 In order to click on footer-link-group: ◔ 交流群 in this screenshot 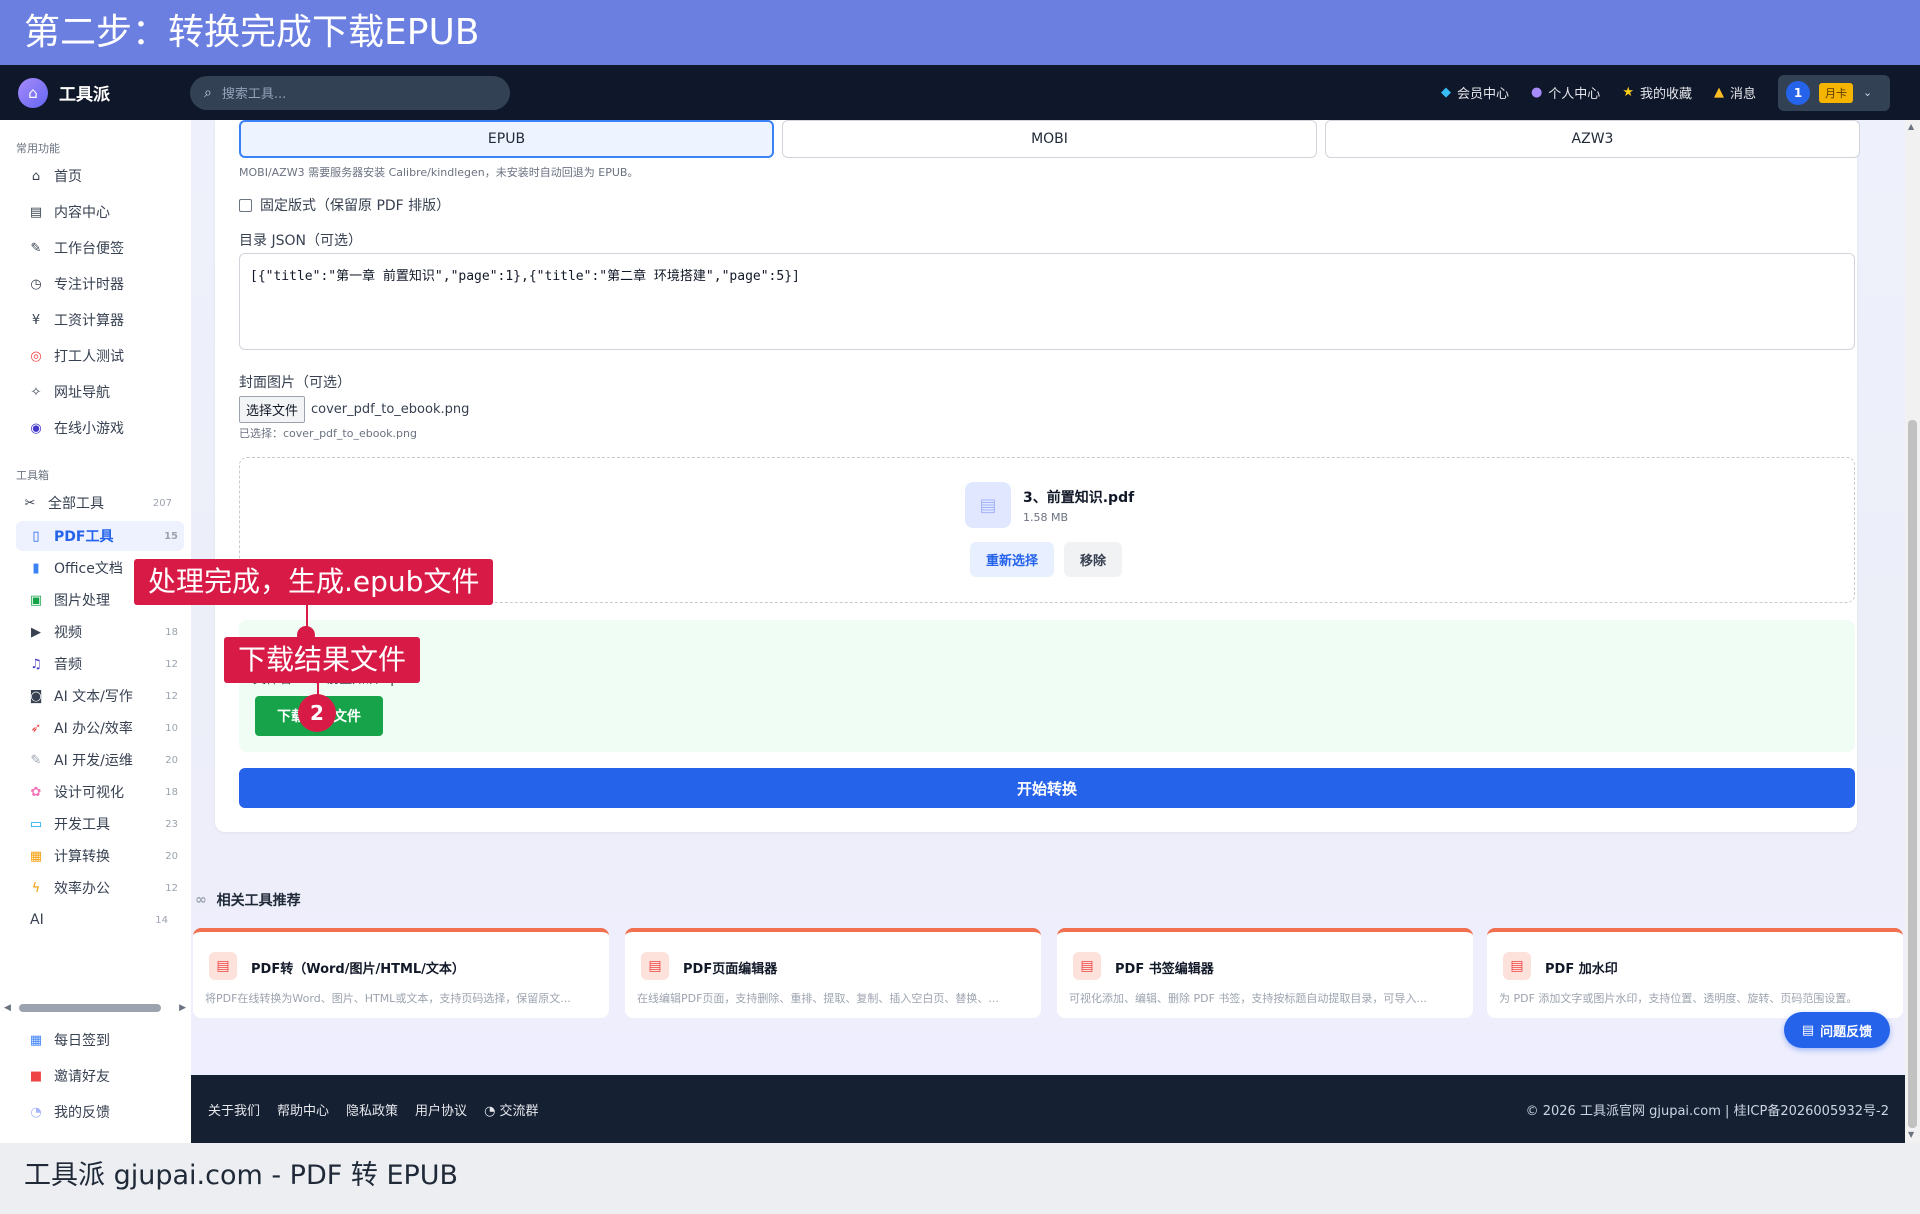, I will do `click(511, 1109)`.